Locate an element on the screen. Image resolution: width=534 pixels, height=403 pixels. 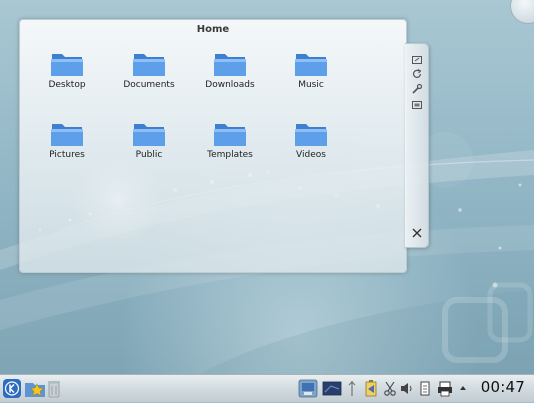
close-icon is located at coordinates (417, 233).